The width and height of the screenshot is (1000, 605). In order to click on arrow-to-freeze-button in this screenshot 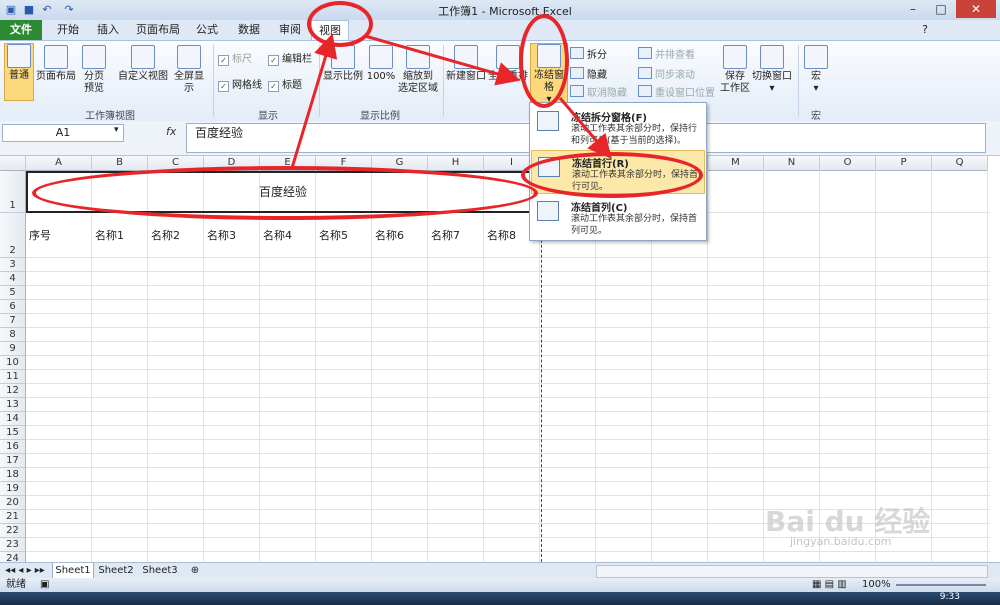, I will do `click(442, 60)`.